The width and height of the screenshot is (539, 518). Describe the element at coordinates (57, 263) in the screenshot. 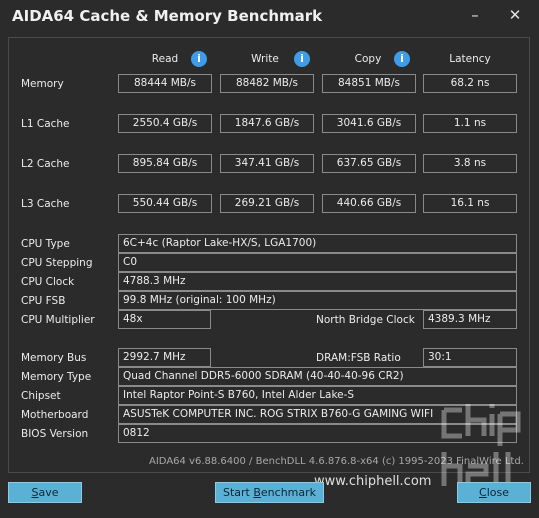

I see `cpu-stepping-label: CPU Stepping` at that location.